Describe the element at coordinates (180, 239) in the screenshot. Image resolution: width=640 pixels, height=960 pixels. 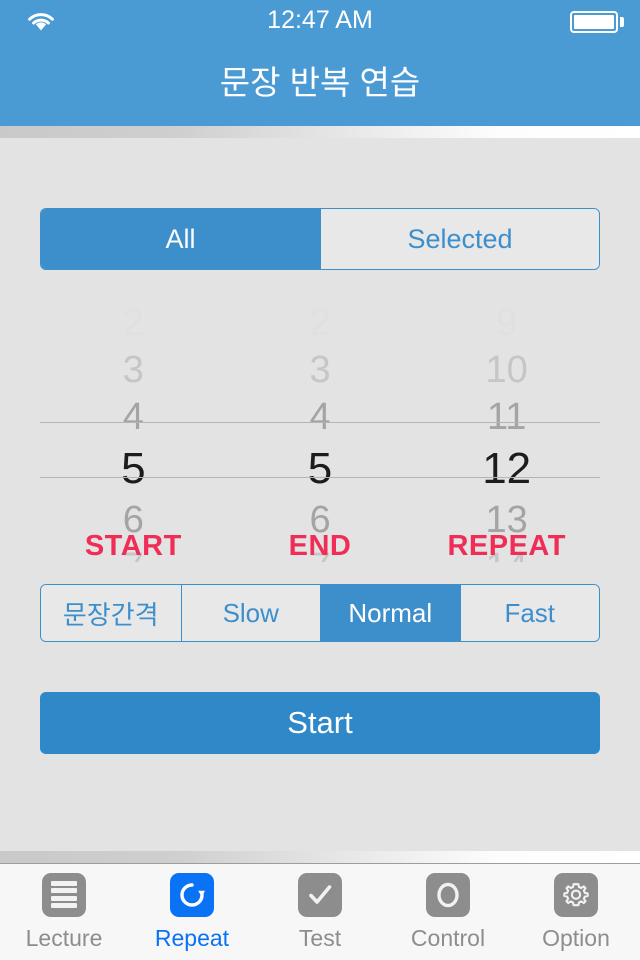
I see `scope-option-all: All` at that location.